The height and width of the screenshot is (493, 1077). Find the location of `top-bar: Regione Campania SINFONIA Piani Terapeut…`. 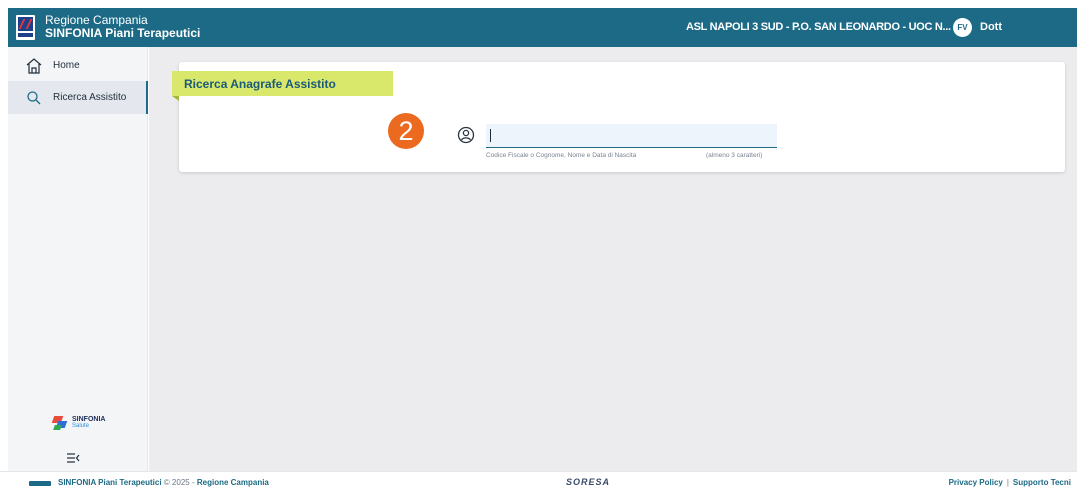

top-bar: Regione Campania SINFONIA Piani Terapeut… is located at coordinates (542, 27).